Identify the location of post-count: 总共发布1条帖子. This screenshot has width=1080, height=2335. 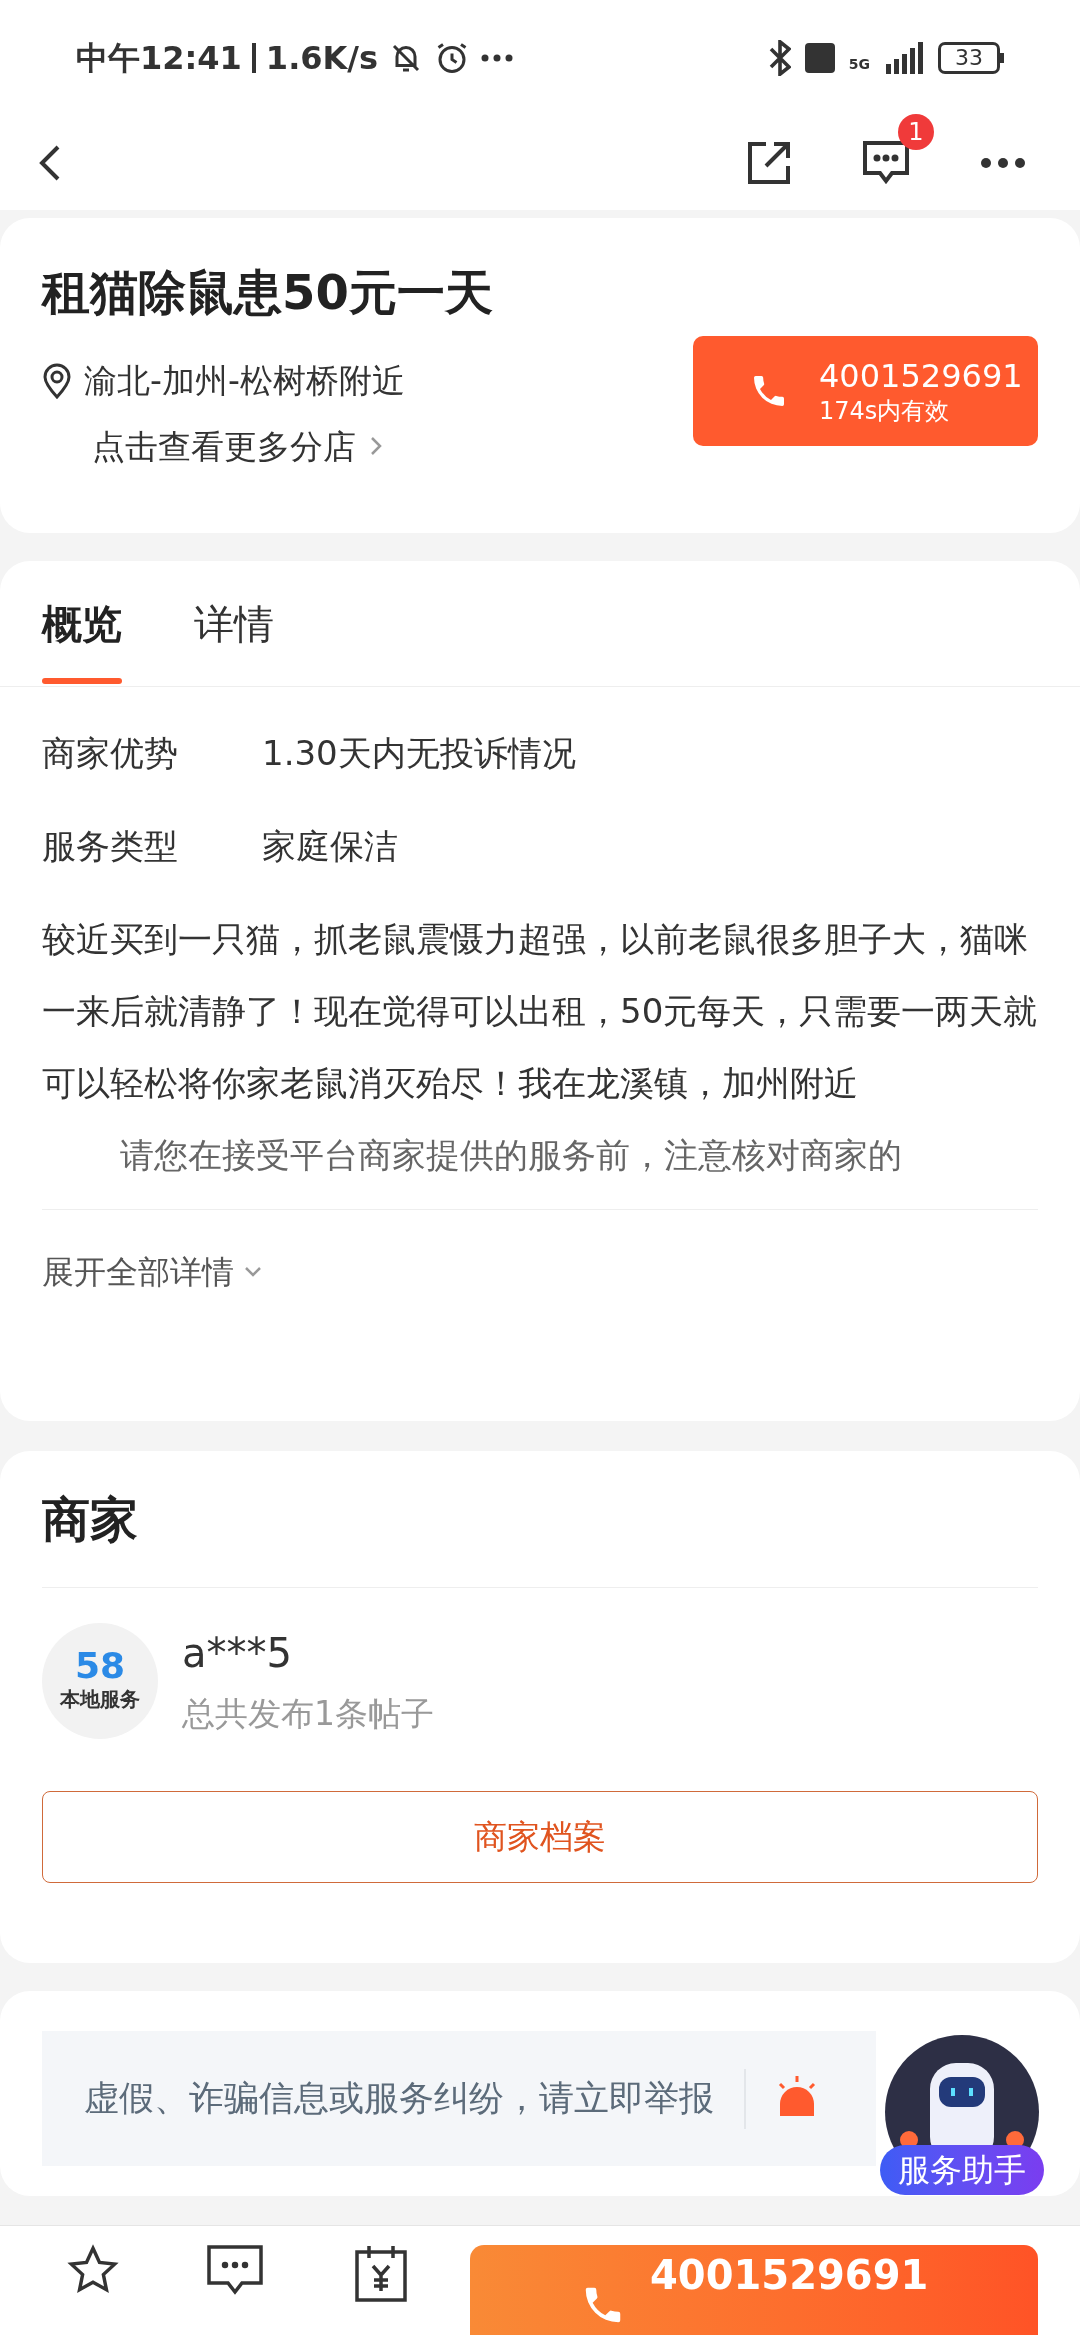
(308, 1714).